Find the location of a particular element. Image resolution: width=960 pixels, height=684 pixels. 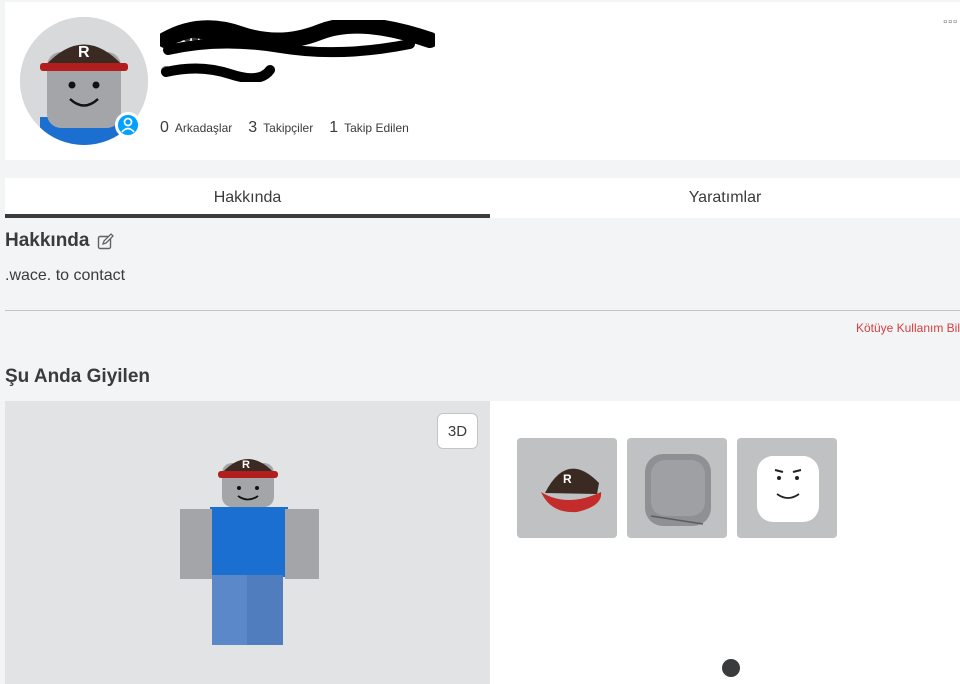

stat-following: 1 Takip Edilen is located at coordinates (369, 128).